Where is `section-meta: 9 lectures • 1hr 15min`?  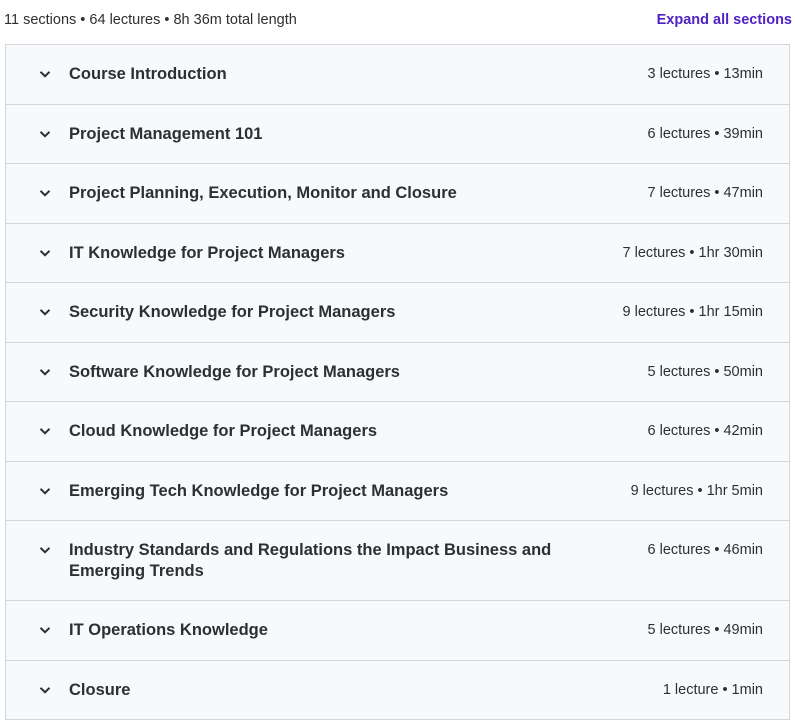 section-meta: 9 lectures • 1hr 15min is located at coordinates (693, 312).